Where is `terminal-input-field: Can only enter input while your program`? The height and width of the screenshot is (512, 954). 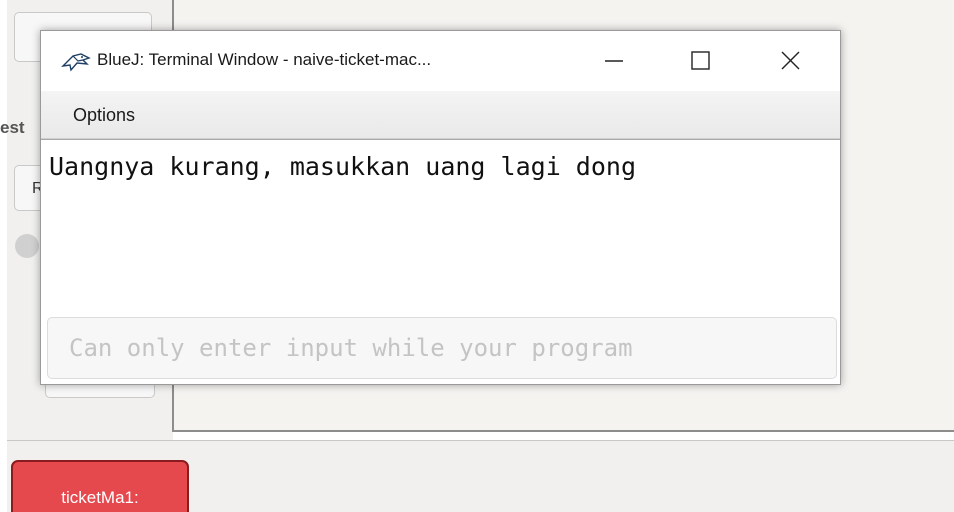 terminal-input-field: Can only enter input while your program is located at coordinates (442, 348).